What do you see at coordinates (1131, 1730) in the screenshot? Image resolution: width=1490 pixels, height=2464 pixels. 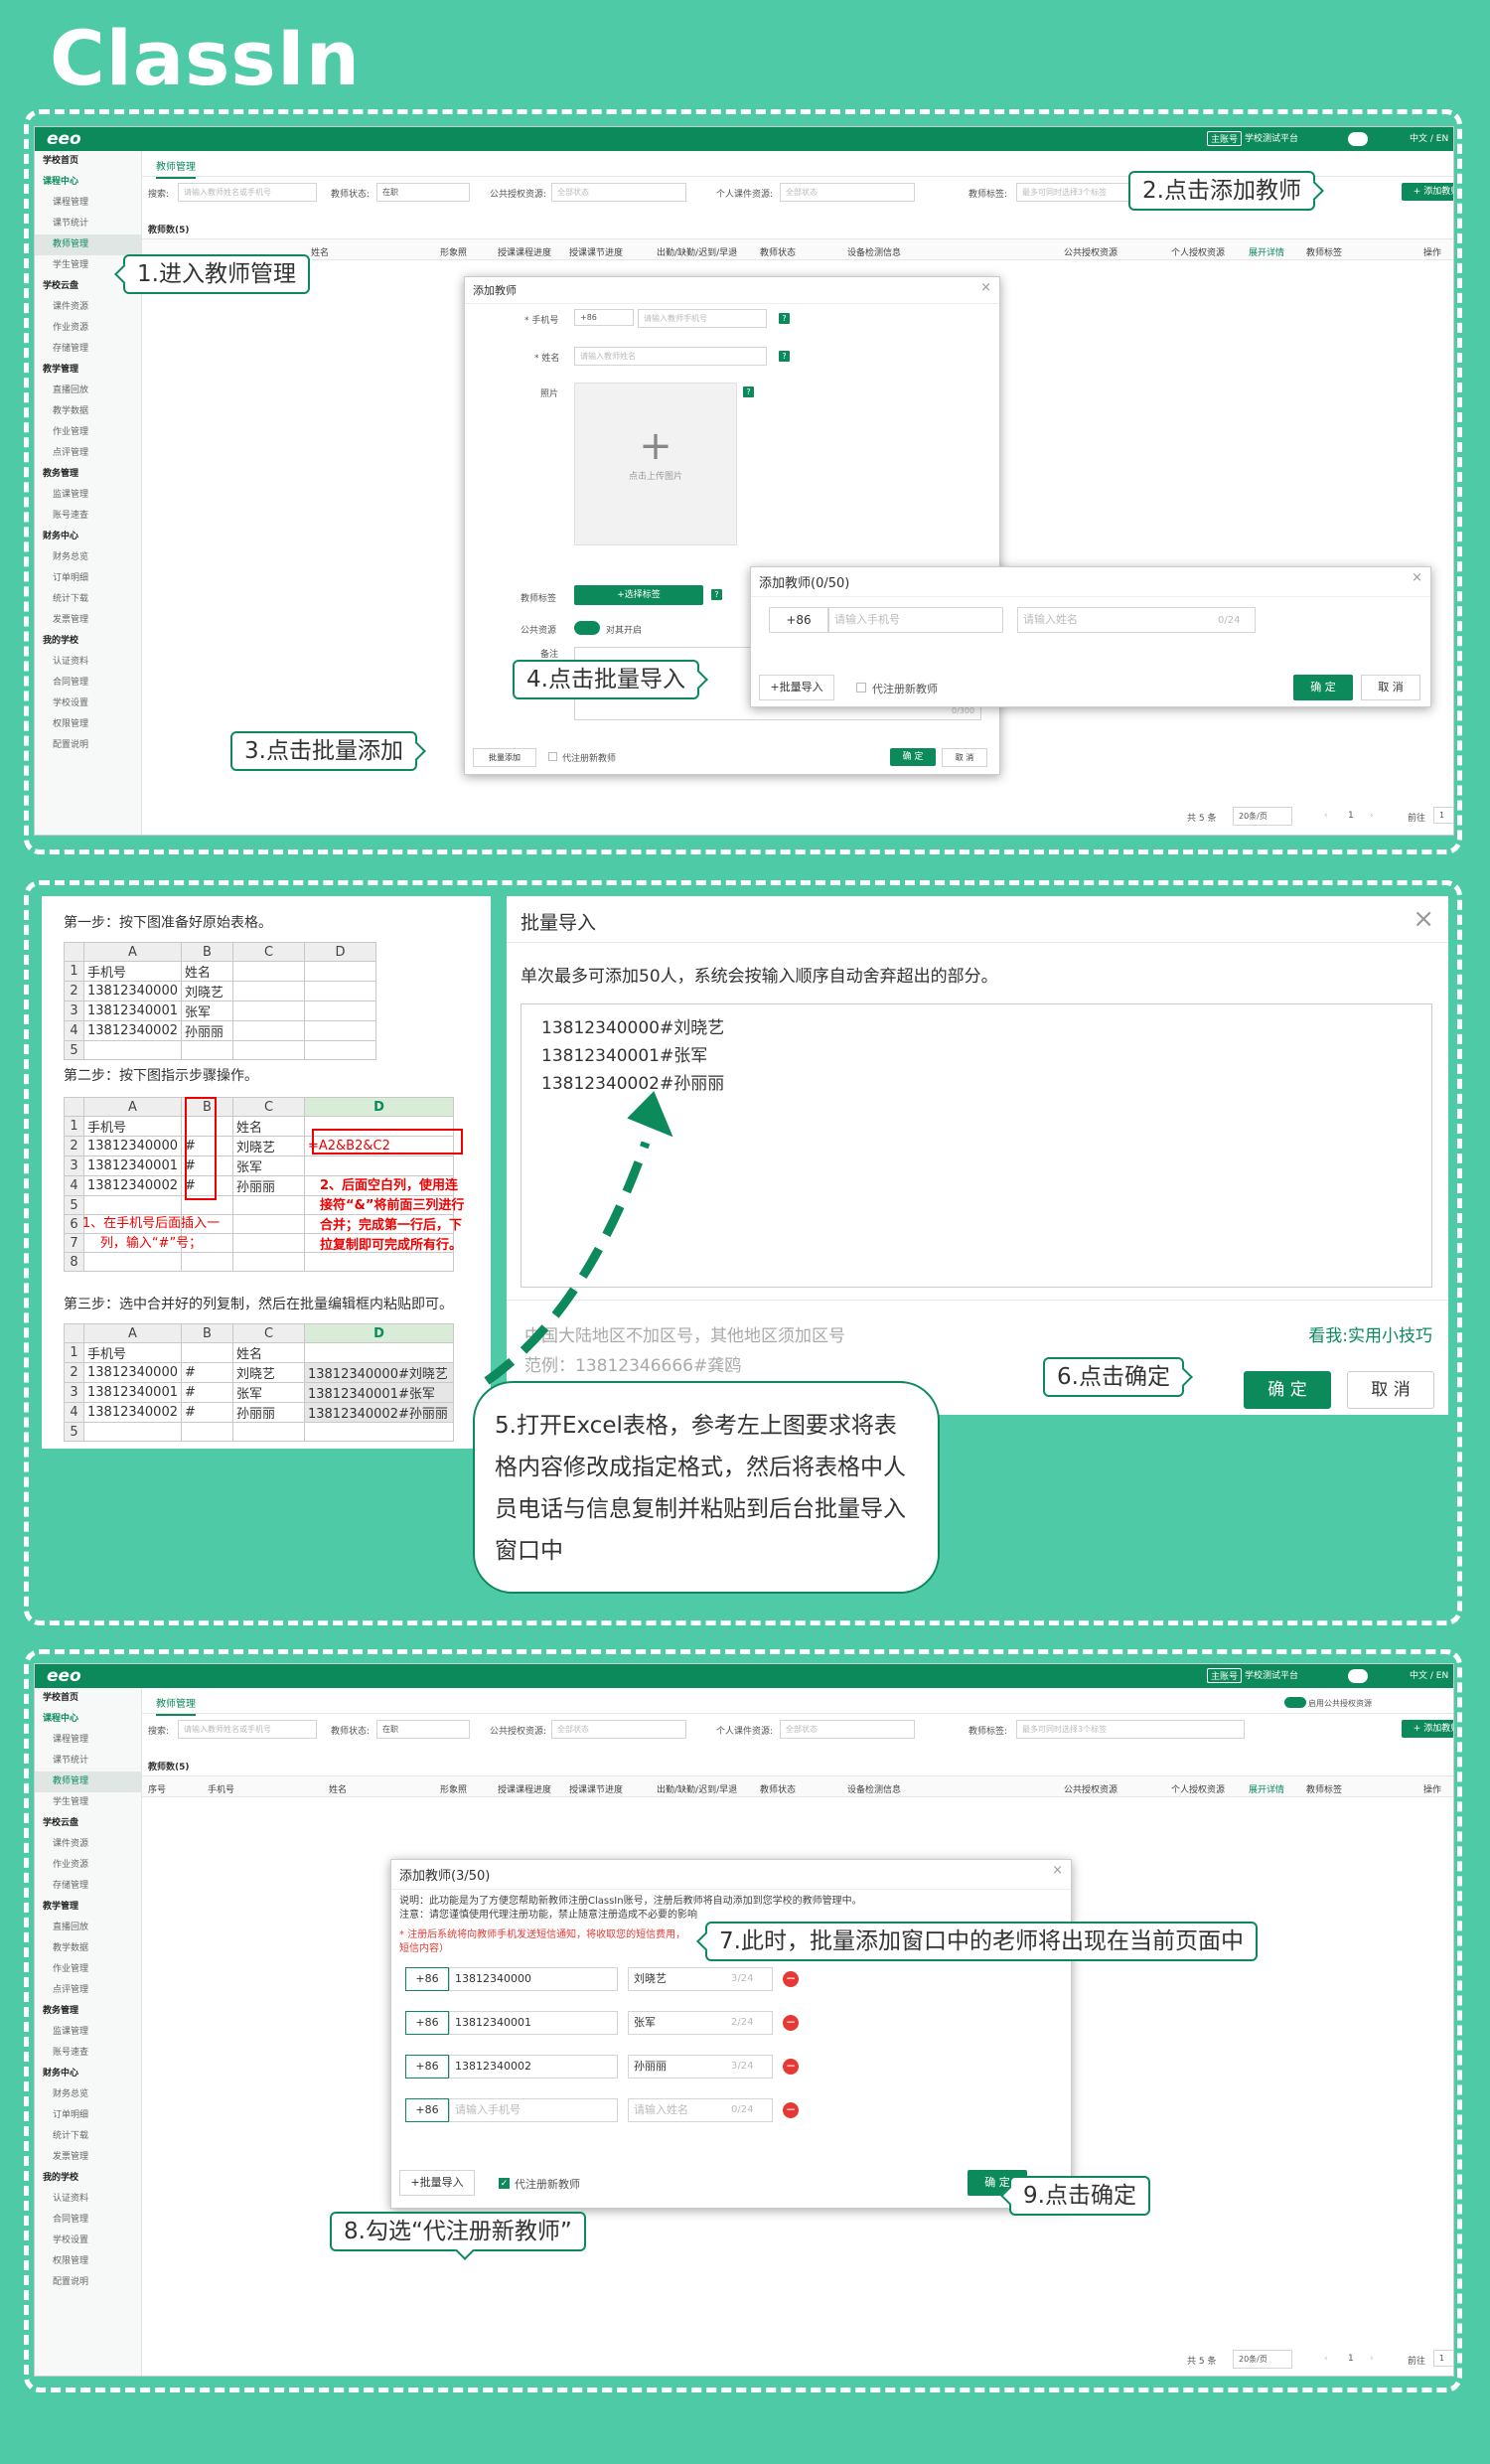 I see `teacher-tag-select: 最多可同时选择3个标签` at bounding box center [1131, 1730].